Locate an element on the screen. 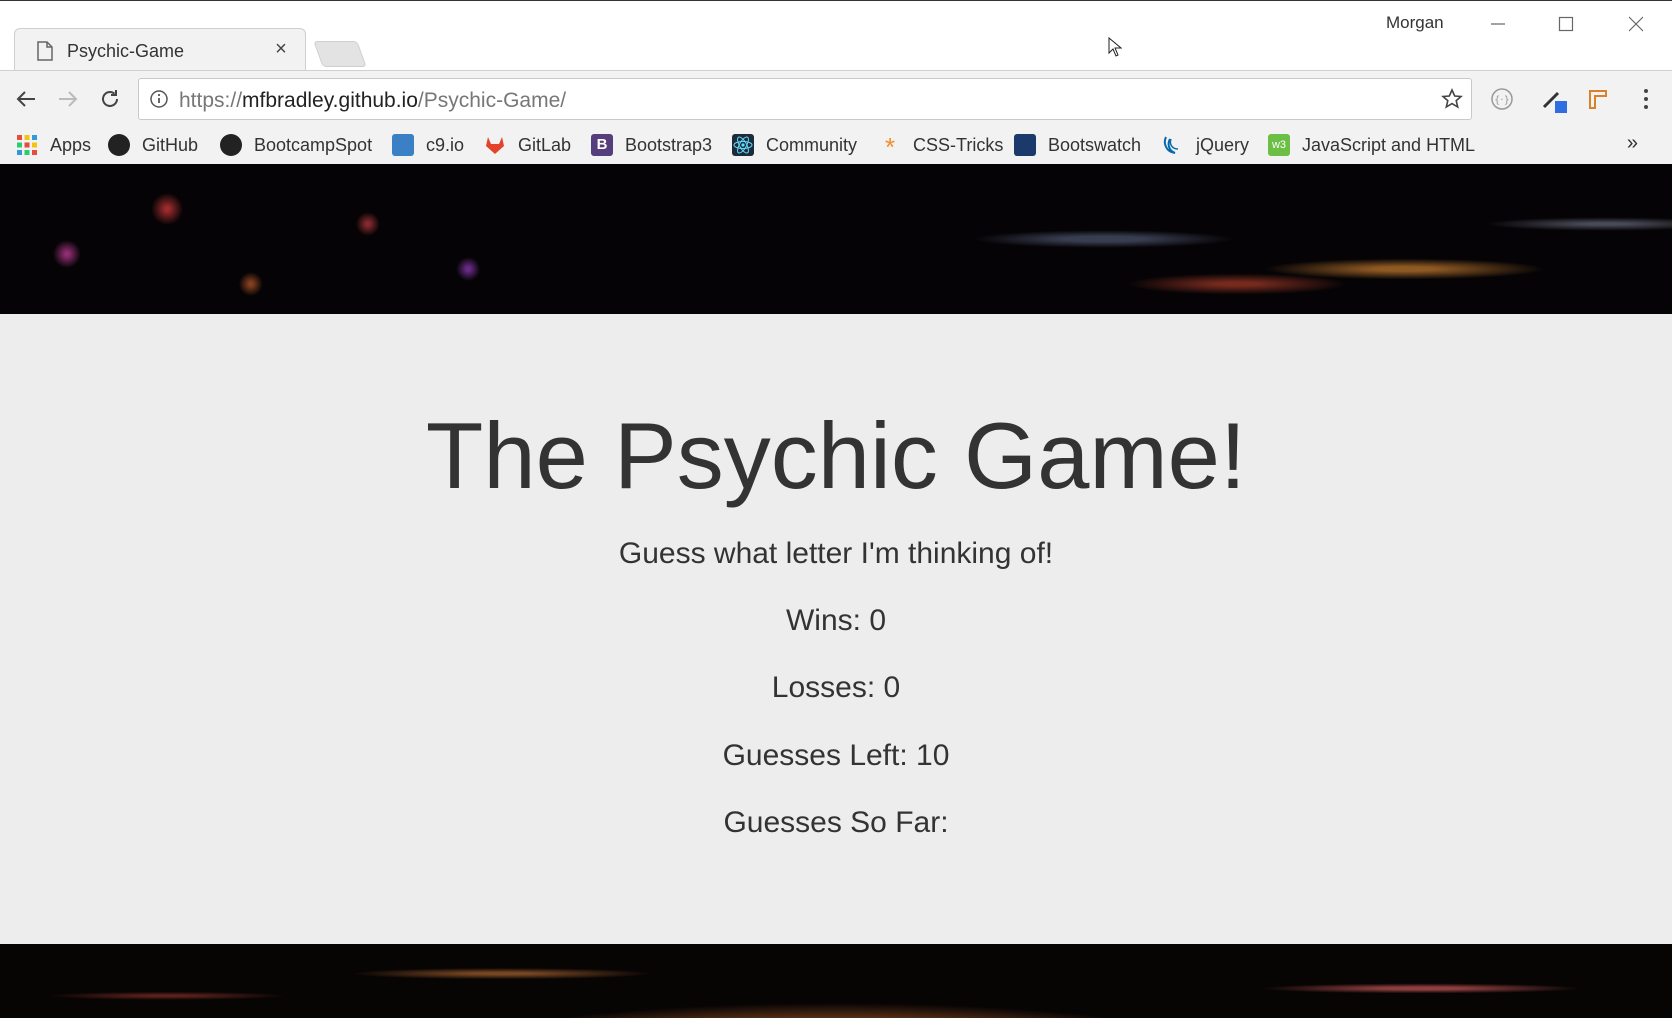 This screenshot has height=1018, width=1672. url-path: /Psychic-Game/ is located at coordinates (492, 100).